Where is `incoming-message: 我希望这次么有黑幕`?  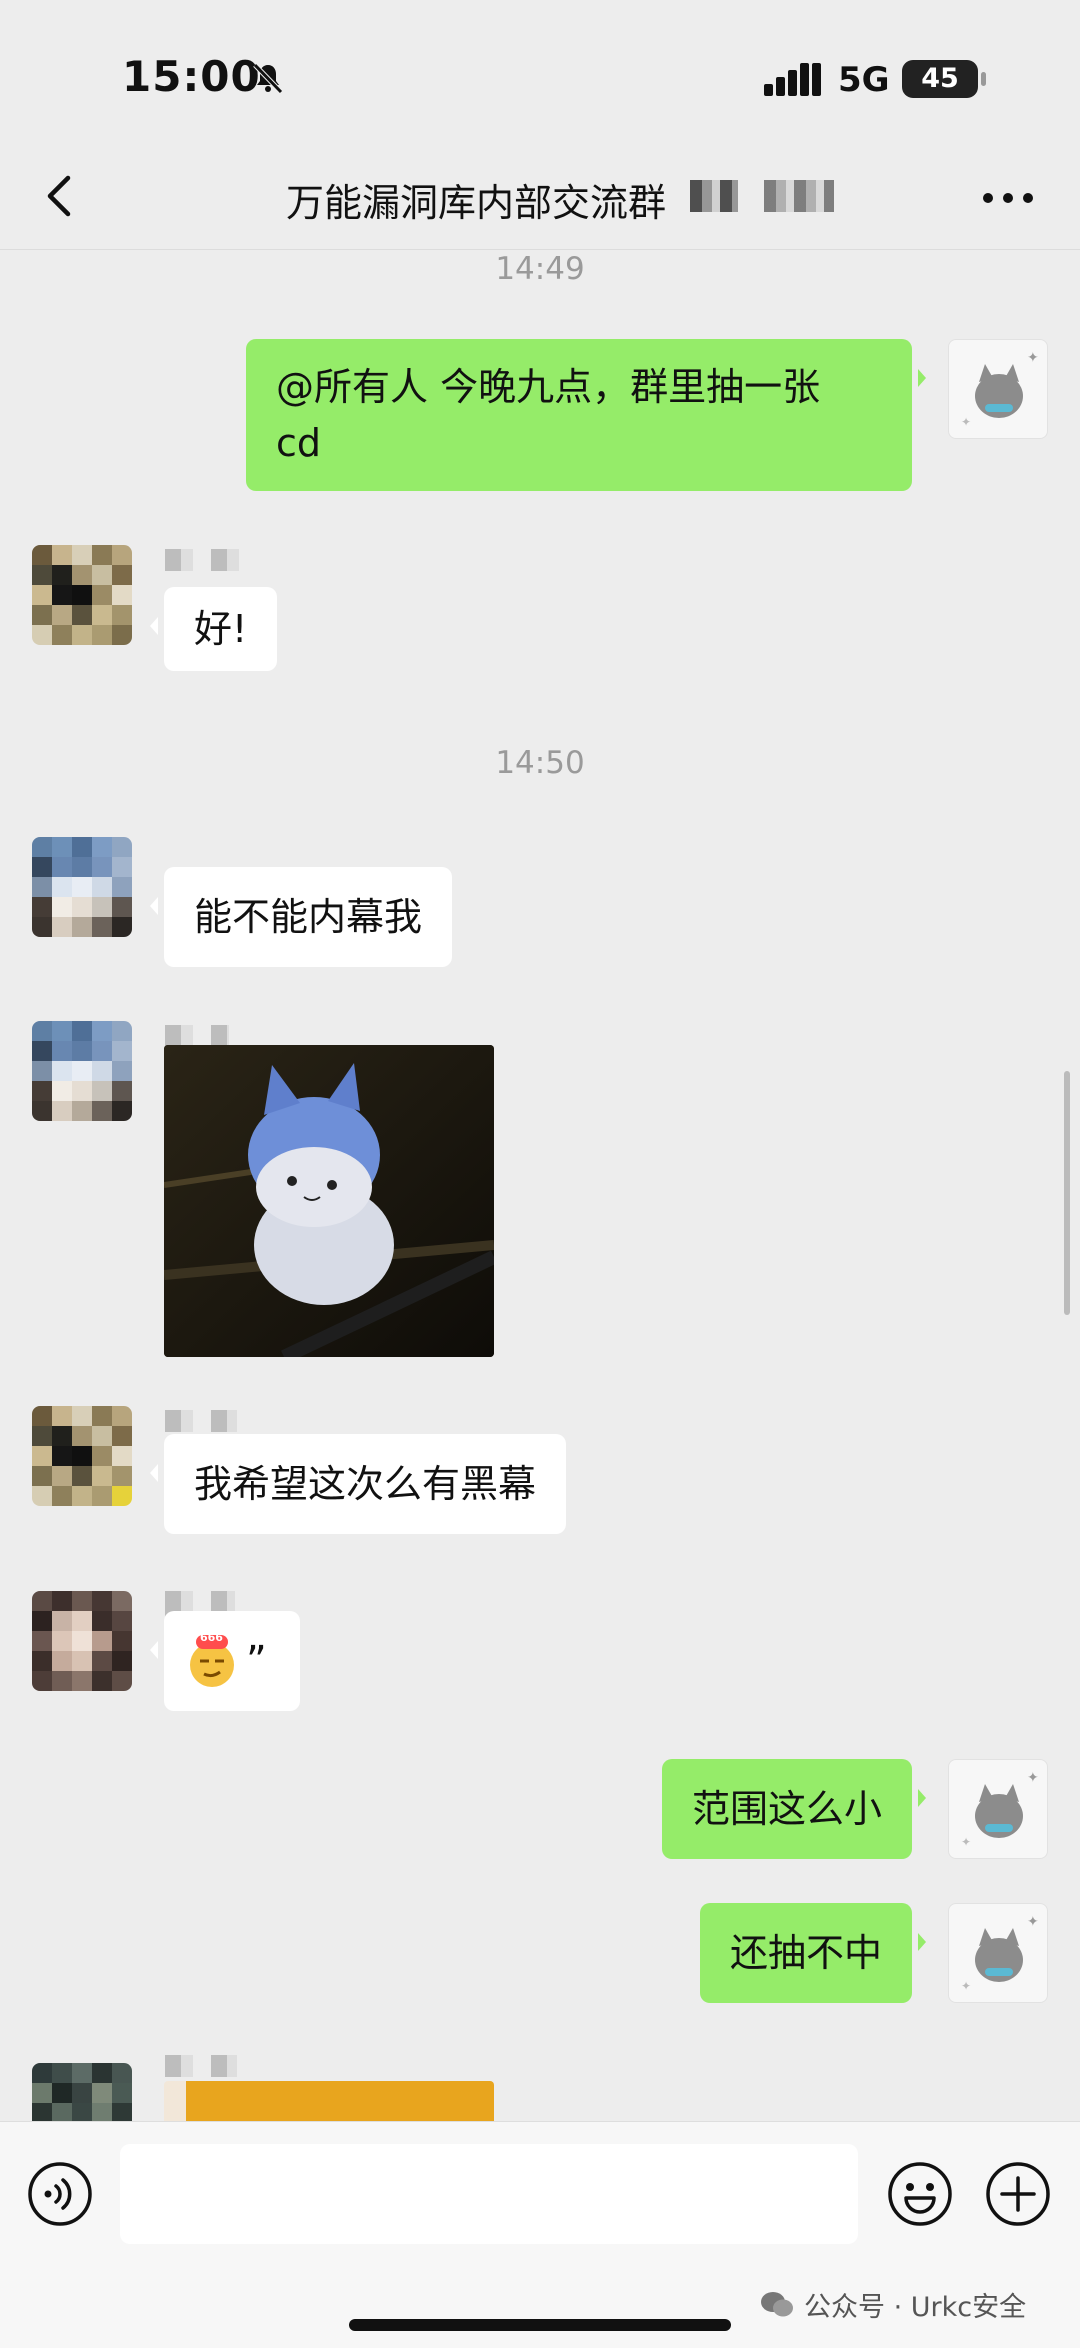
incoming-message: 我希望这次么有黑幕 is located at coordinates (358, 1484).